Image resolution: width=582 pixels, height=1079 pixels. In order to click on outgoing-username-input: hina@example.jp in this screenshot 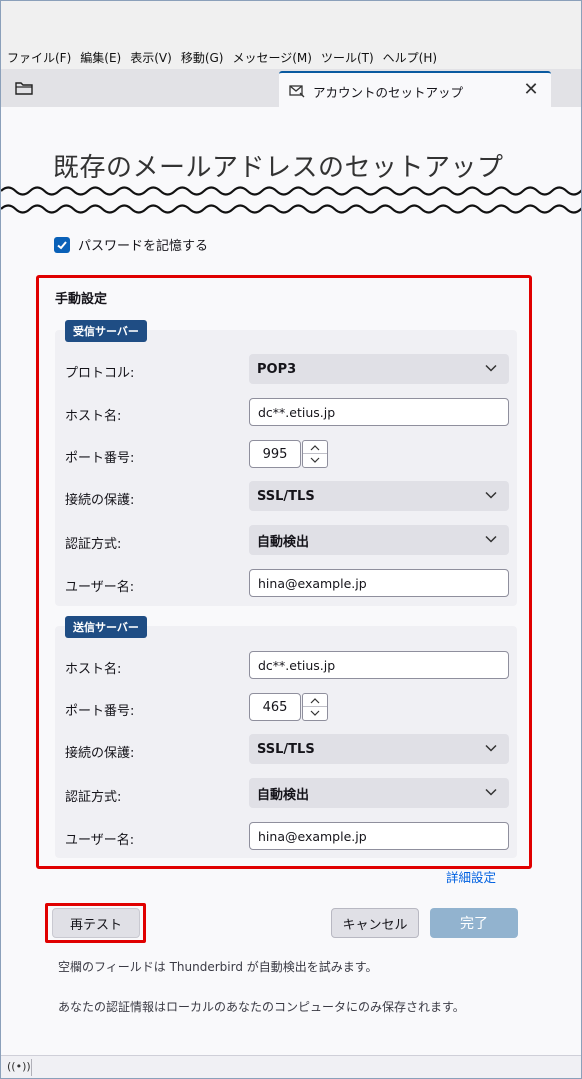, I will do `click(379, 836)`.